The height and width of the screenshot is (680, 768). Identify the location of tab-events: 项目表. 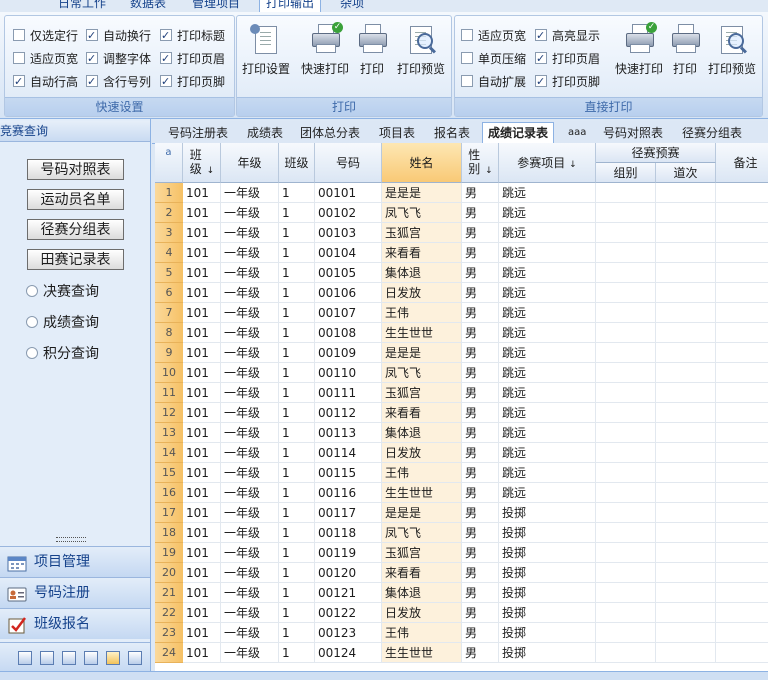
(397, 133).